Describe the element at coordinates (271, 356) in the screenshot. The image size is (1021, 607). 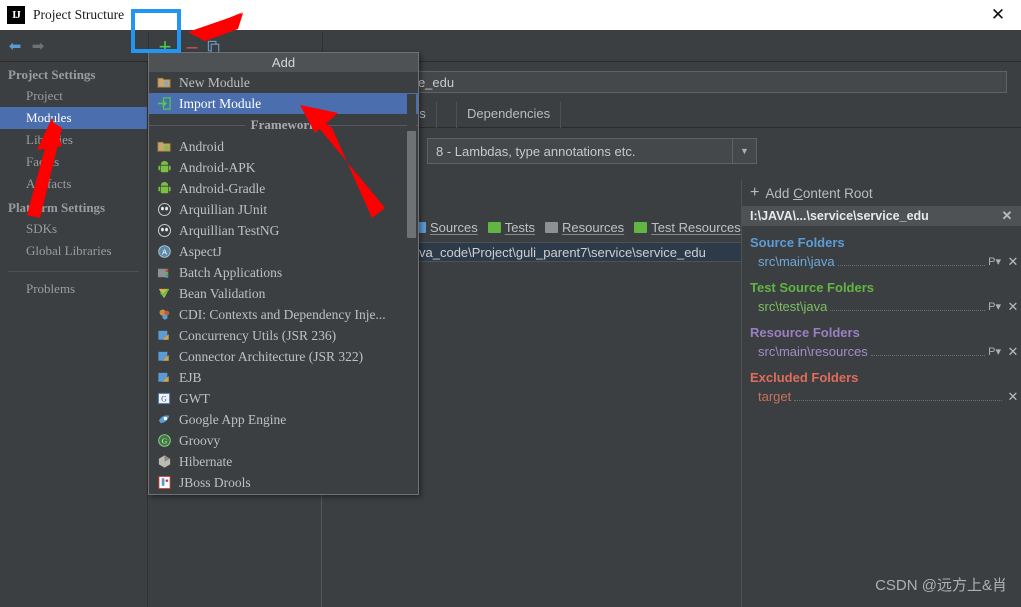
I see `menu-item-label: Connector Architecture (JSR 322)` at that location.